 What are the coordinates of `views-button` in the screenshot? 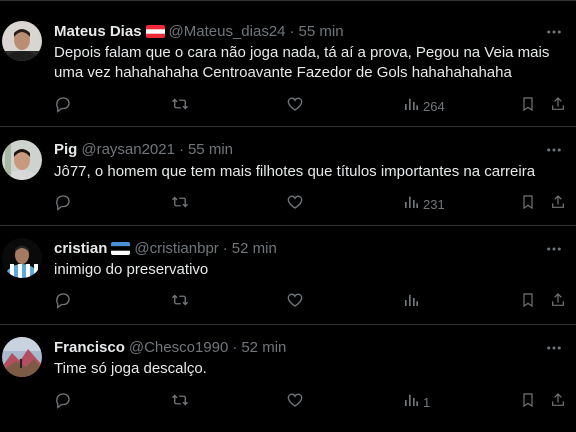 It's located at (413, 302).